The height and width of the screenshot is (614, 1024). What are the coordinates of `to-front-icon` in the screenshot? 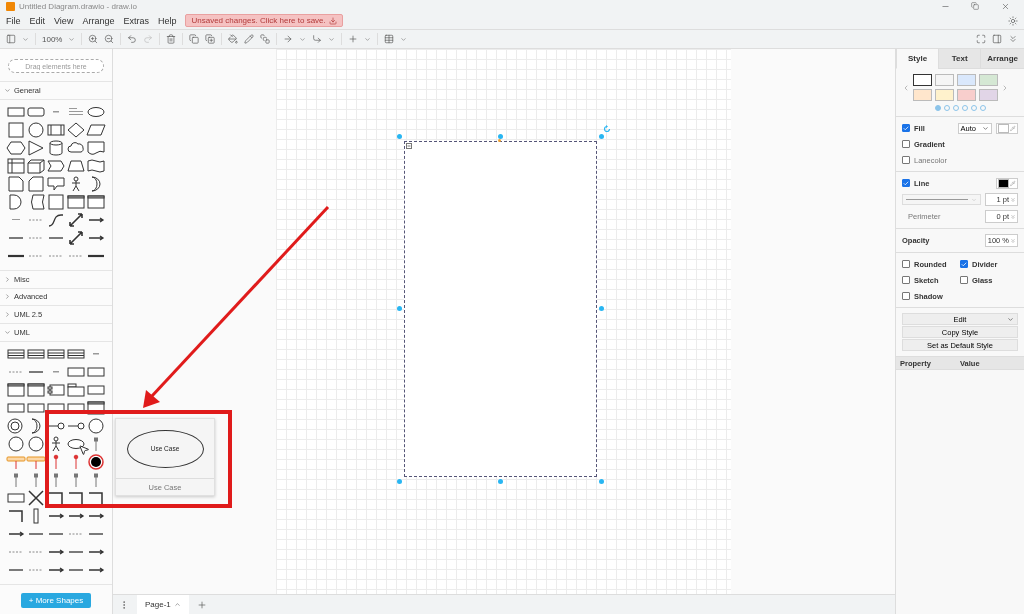 It's located at (194, 39).